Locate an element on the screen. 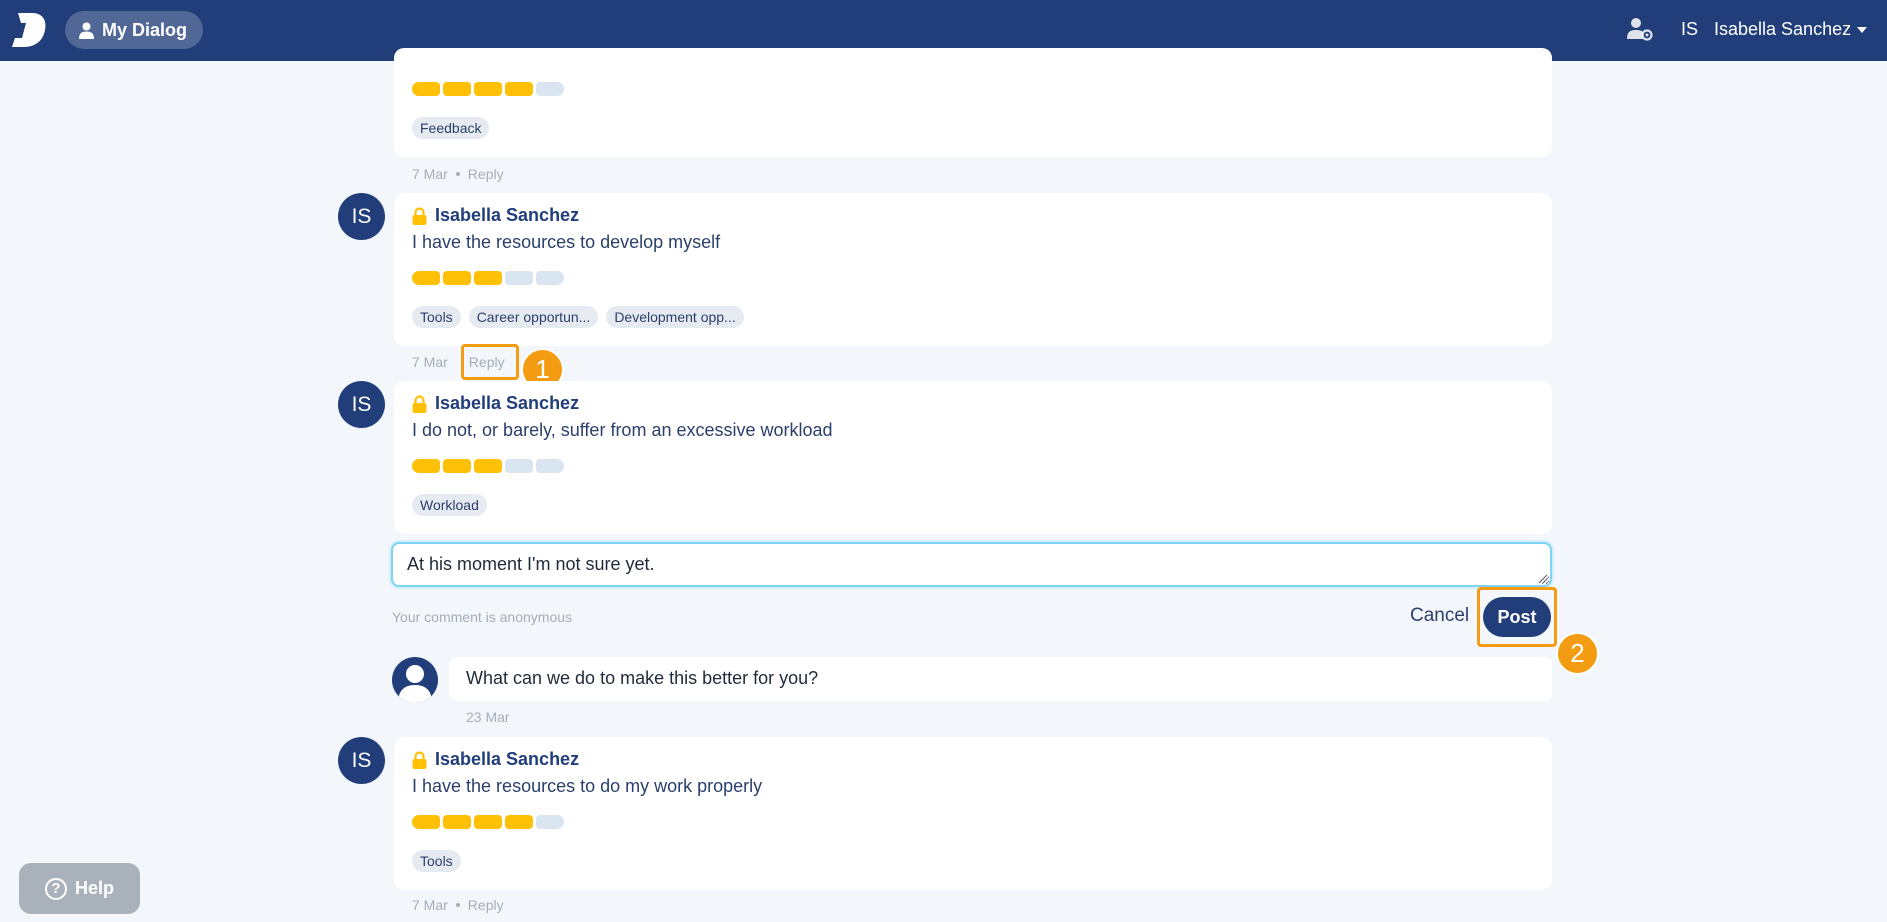  tag-list: Tools is located at coordinates (436, 861).